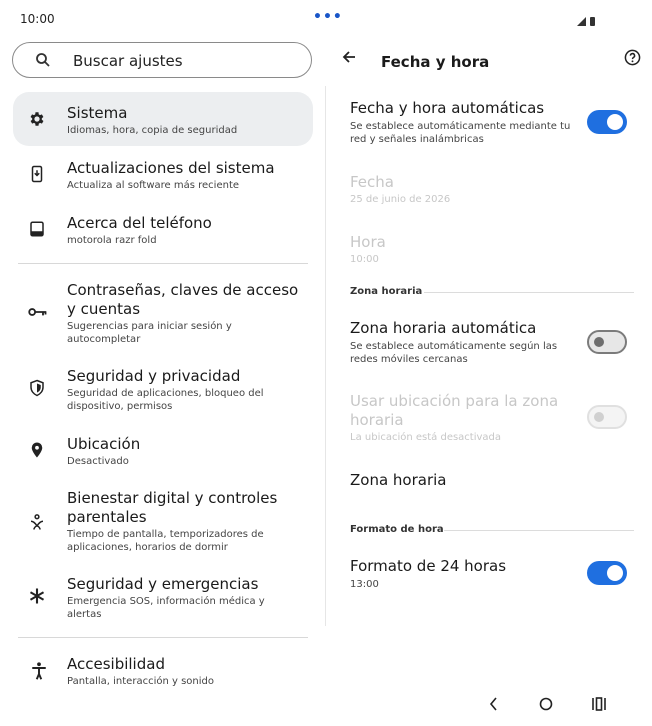 The width and height of the screenshot is (652, 726). I want to click on search-placeholder: Buscar ajustes, so click(128, 61).